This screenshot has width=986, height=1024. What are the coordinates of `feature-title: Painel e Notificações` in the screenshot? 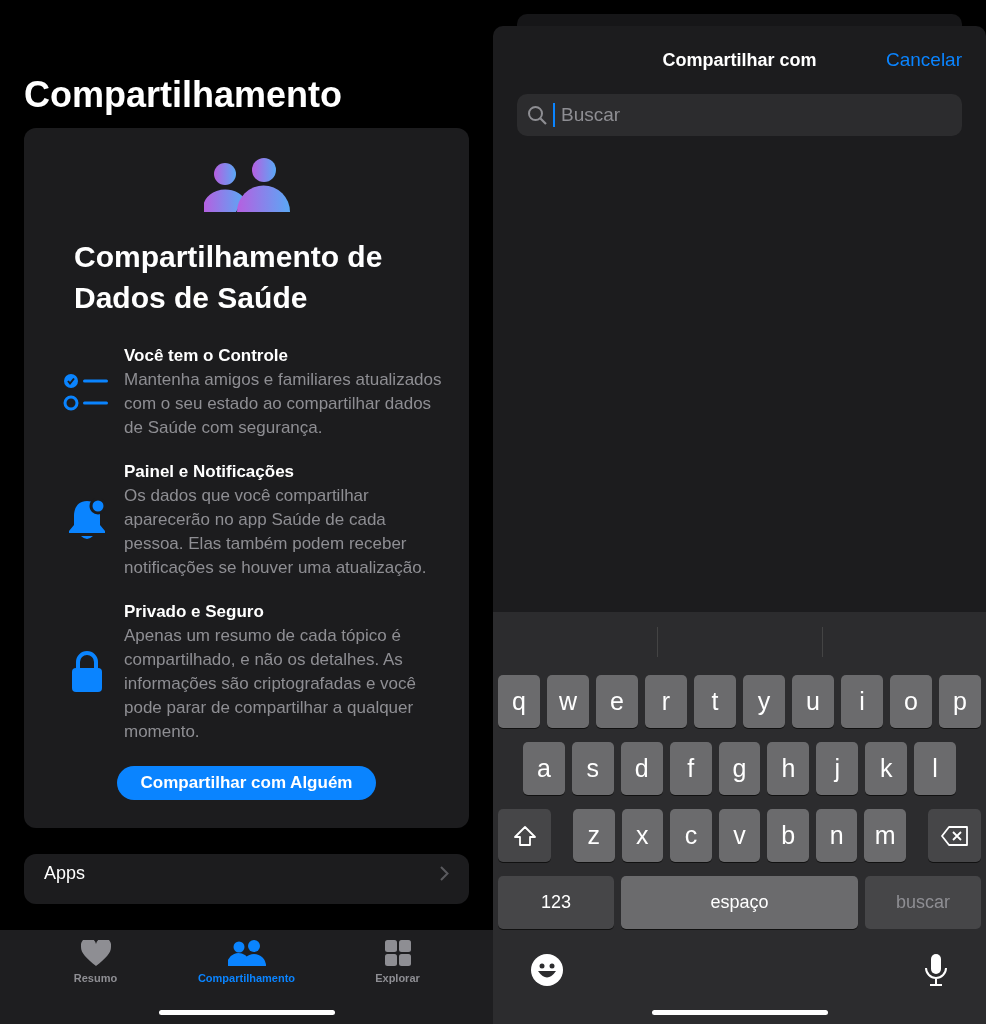 It's located at (210, 472).